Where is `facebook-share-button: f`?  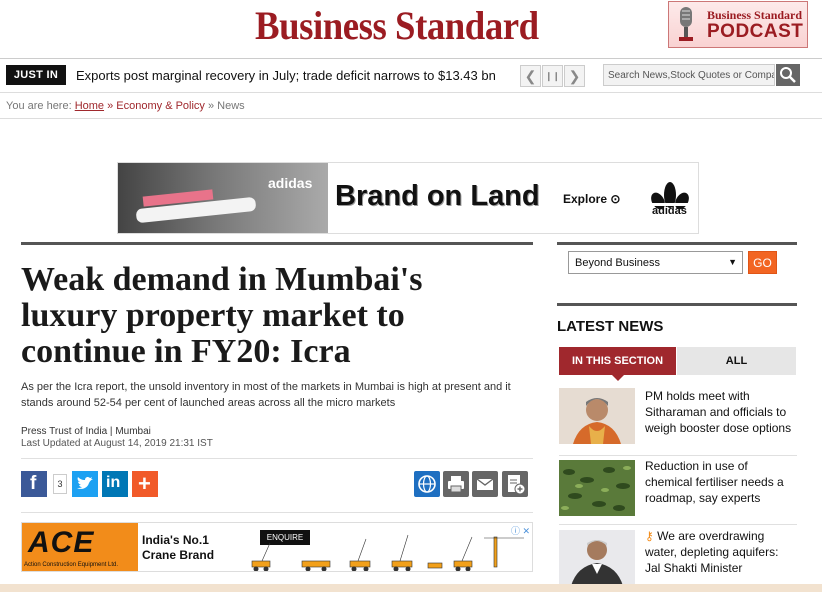
facebook-share-button: f is located at coordinates (34, 484).